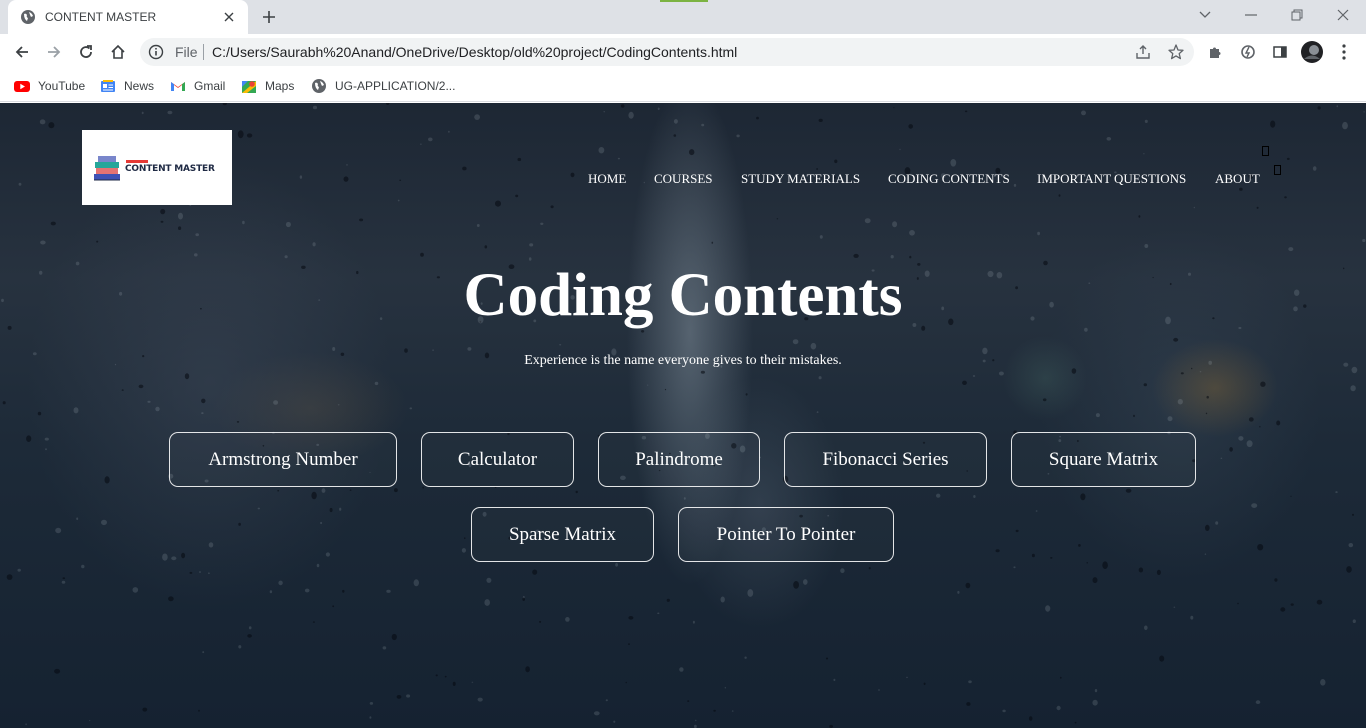 Image resolution: width=1366 pixels, height=728 pixels. Describe the element at coordinates (683, 17) in the screenshot. I see `browser-tabstrip: CONTENT MASTER` at that location.